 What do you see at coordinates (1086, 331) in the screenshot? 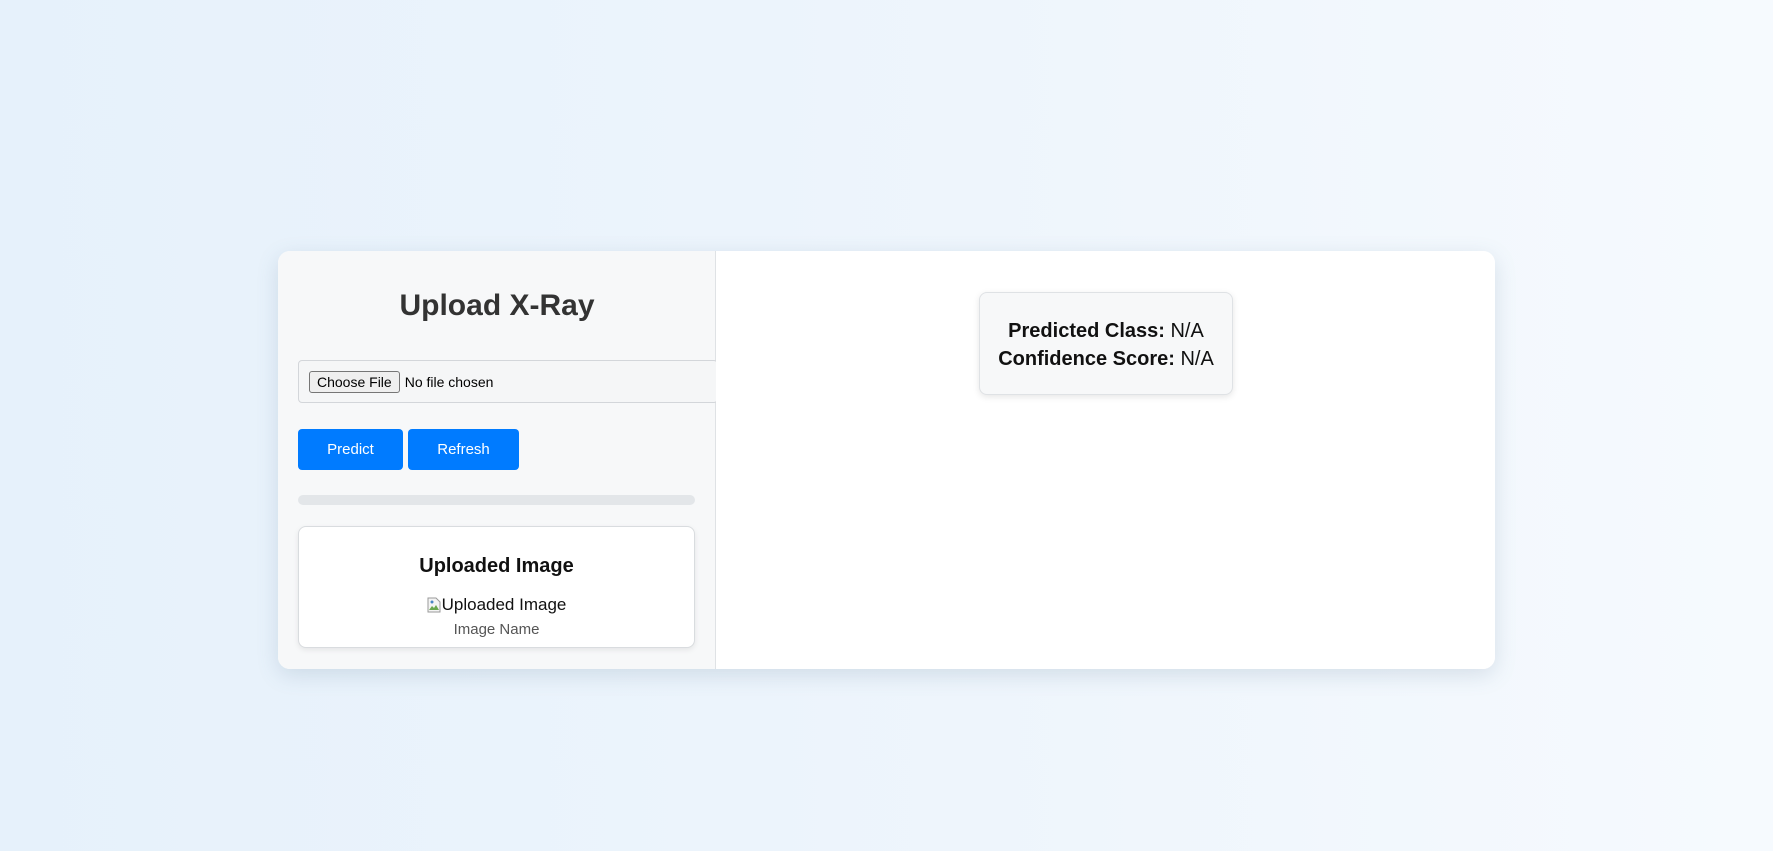
I see `predicted-class-label: Predicted Class:` at bounding box center [1086, 331].